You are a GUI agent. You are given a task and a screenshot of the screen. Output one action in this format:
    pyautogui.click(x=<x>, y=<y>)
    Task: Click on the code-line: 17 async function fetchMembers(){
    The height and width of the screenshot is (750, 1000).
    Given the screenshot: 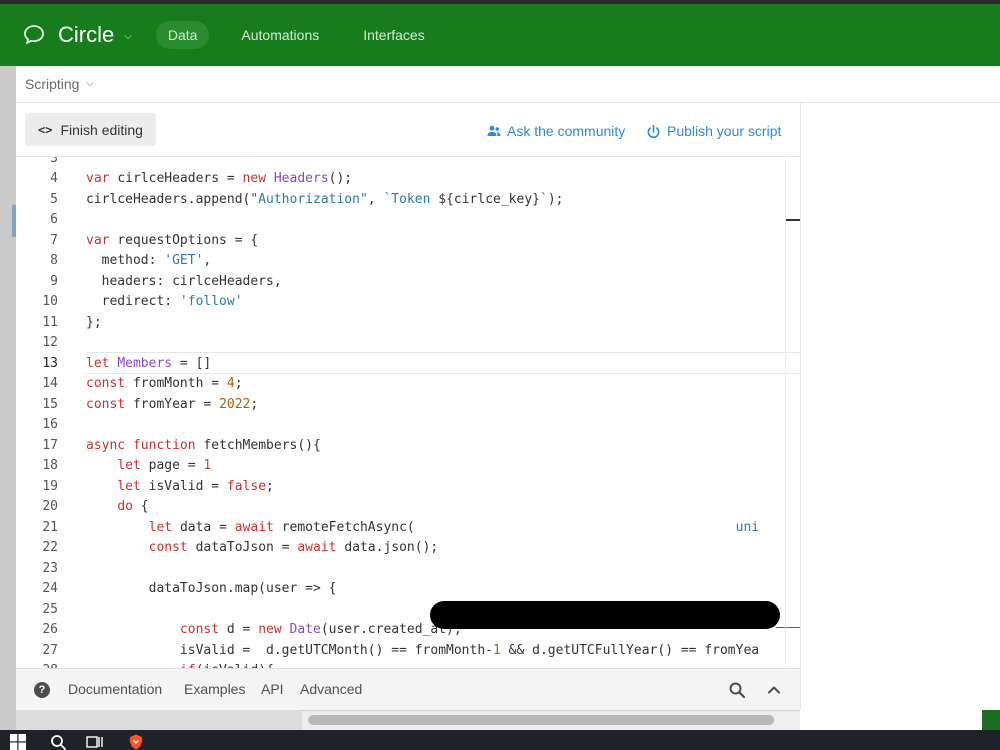 What is the action you would take?
    pyautogui.click(x=408, y=446)
    